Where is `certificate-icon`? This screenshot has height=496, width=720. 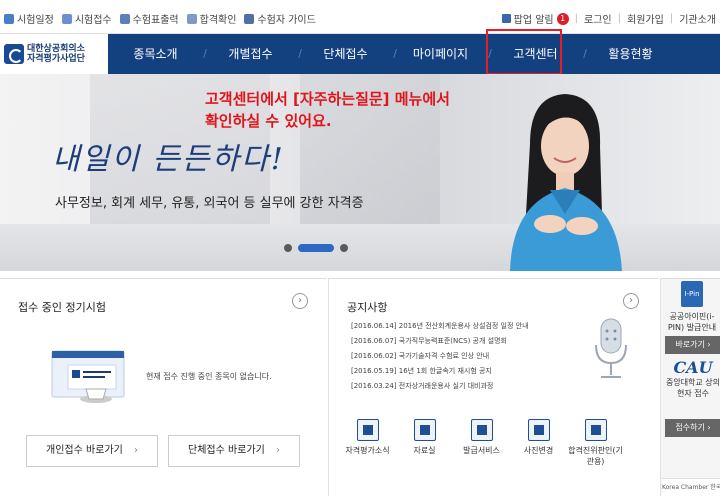
certificate-icon is located at coordinates (481, 430).